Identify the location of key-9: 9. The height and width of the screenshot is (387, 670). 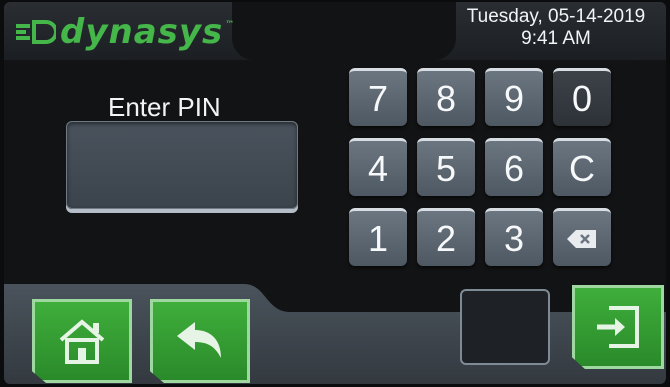
(514, 97).